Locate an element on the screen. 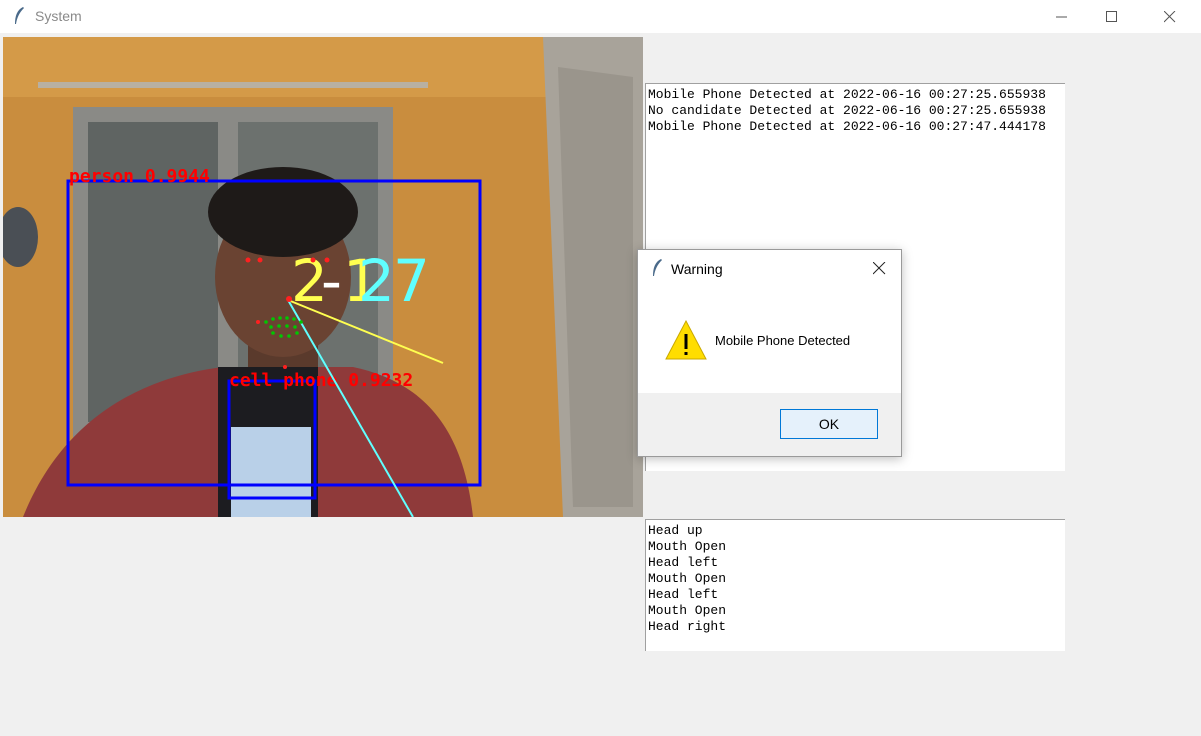 The image size is (1201, 736). minimize-icon is located at coordinates (1061, 16).